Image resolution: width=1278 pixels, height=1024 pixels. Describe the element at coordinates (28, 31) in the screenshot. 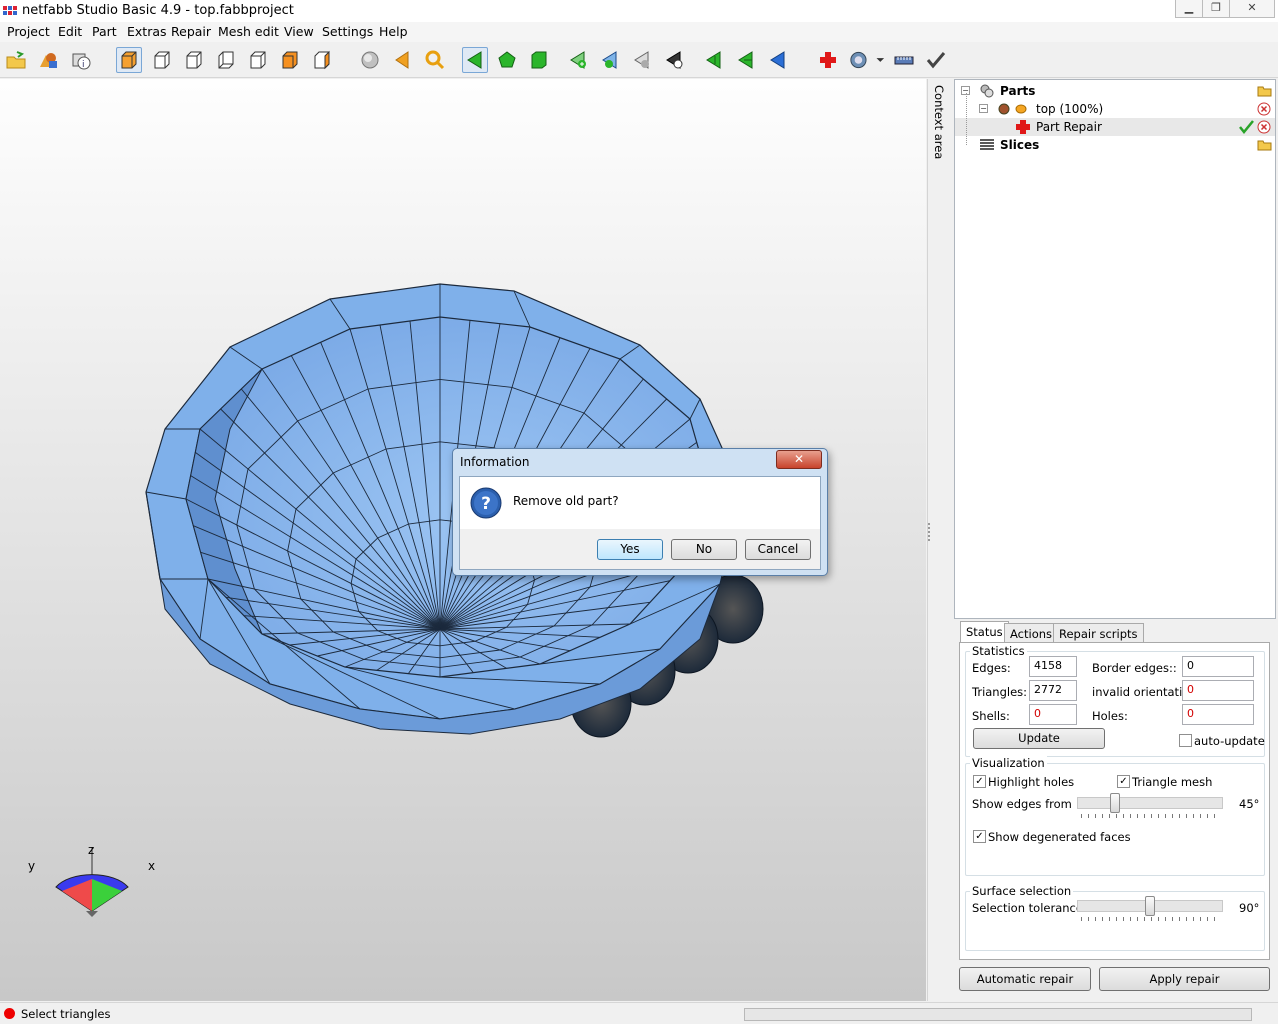

I see `menu-project: Project` at that location.